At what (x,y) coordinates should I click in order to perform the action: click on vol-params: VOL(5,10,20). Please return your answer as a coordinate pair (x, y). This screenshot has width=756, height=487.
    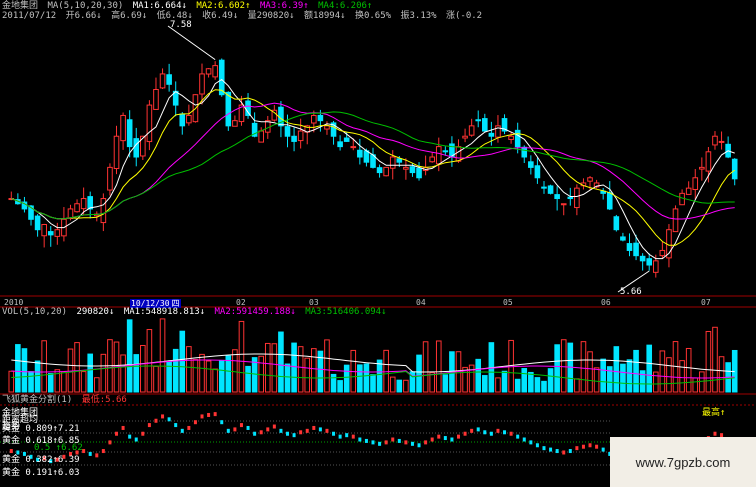
    Looking at the image, I should click on (35, 312).